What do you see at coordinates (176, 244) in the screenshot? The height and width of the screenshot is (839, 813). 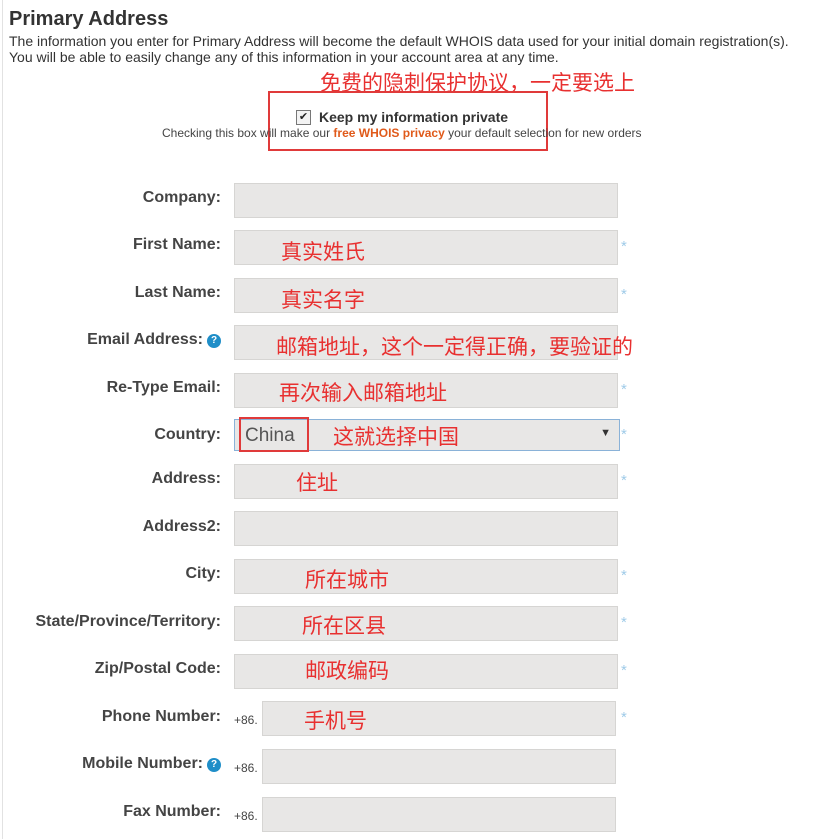 I see `first-name-label: First Name:` at bounding box center [176, 244].